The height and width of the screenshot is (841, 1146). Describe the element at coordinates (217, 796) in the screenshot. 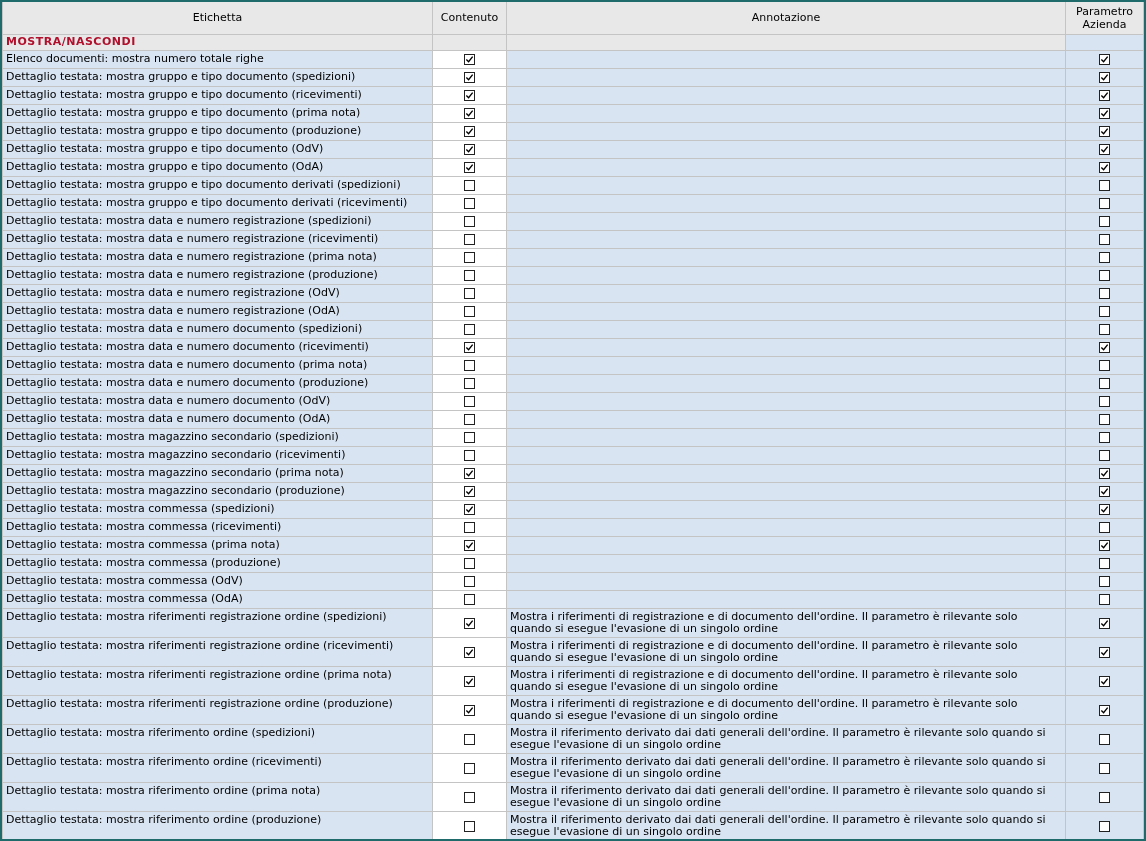

I see `setting-label: Dettaglio testata: mostra riferimento ordine (prima nota)` at that location.